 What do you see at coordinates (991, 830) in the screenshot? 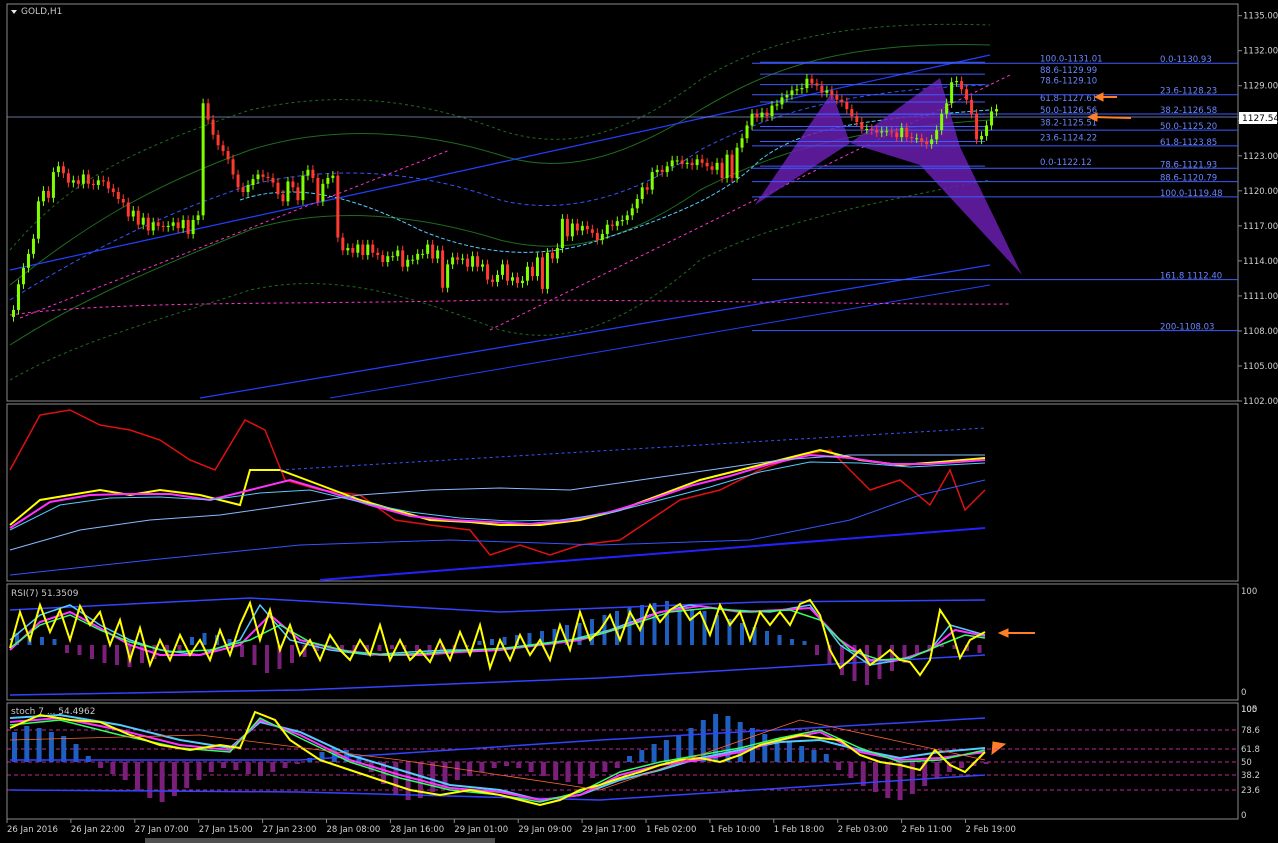
I see `time-tick-label: 2 Feb 19:00` at bounding box center [991, 830].